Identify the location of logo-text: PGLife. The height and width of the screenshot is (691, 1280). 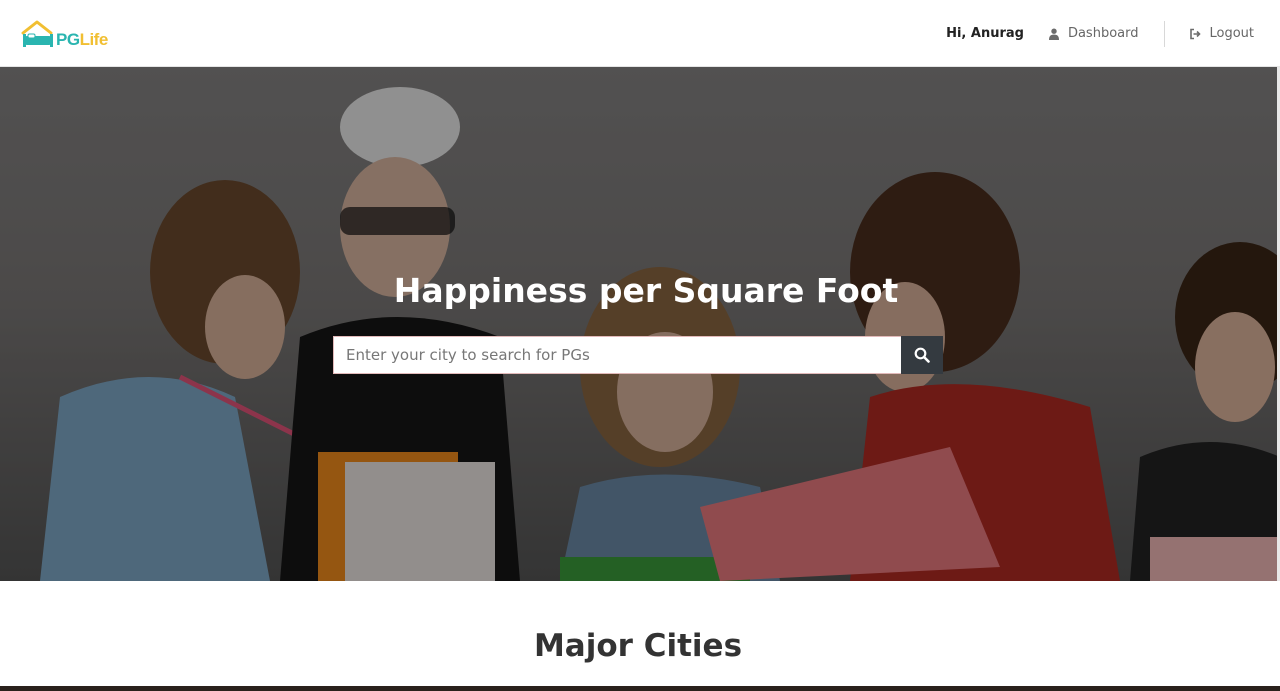
(82, 40).